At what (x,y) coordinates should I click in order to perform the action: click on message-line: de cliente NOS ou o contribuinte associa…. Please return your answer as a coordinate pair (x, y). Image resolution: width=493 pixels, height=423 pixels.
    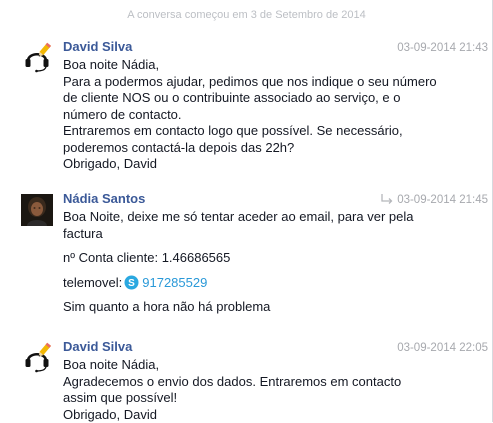
    Looking at the image, I should click on (263, 98).